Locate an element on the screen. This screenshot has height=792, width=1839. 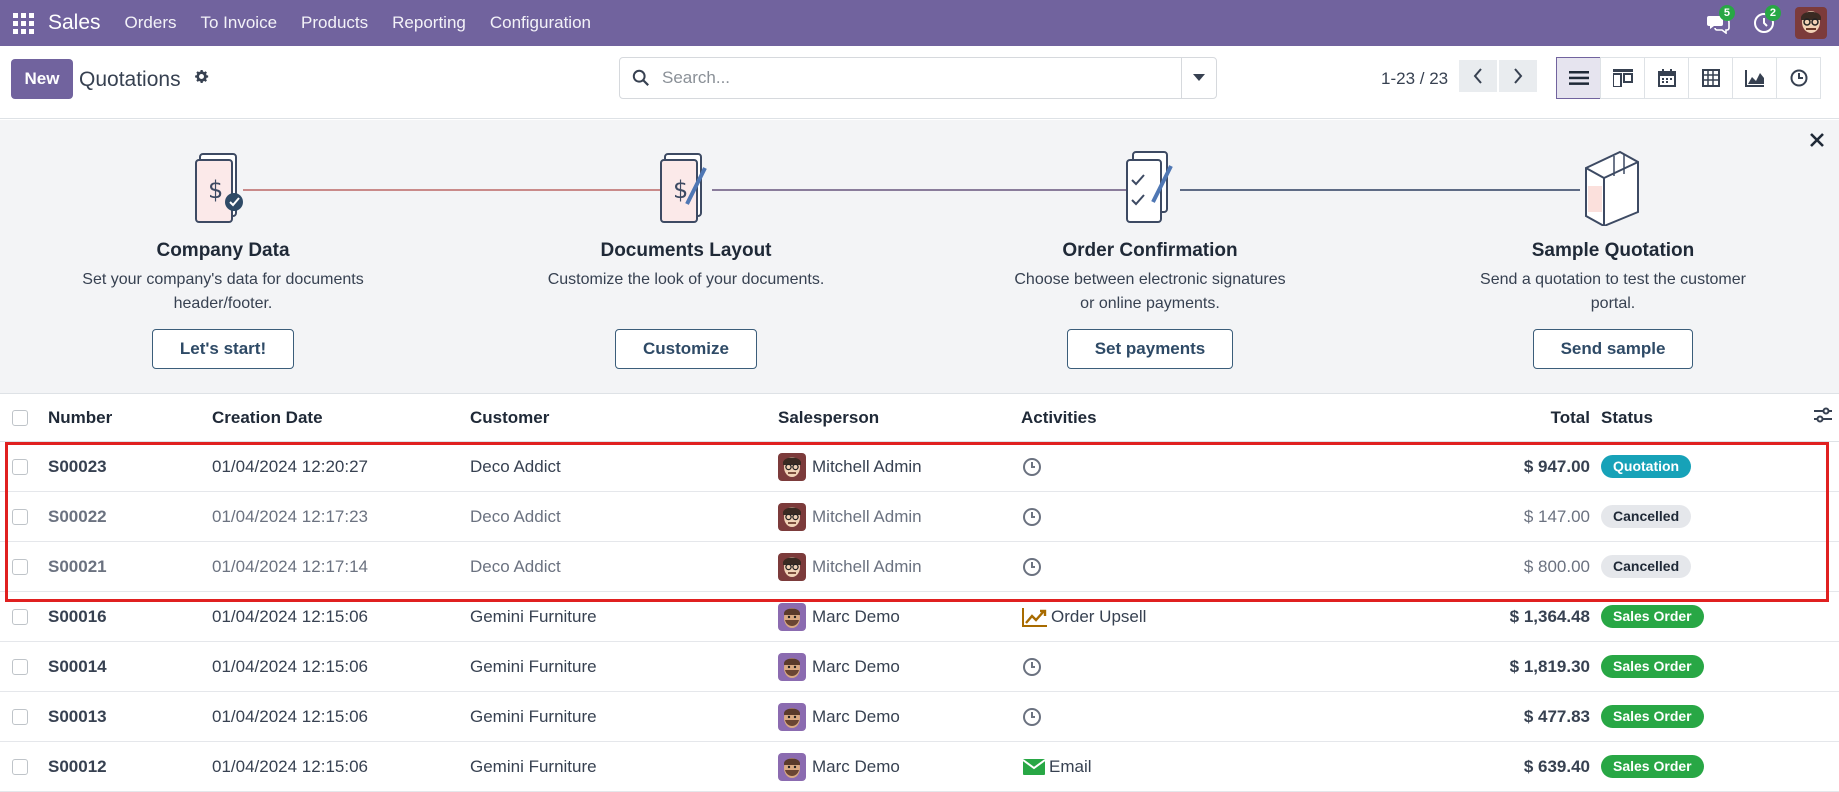
activity-cell: Email is located at coordinates (1057, 767).